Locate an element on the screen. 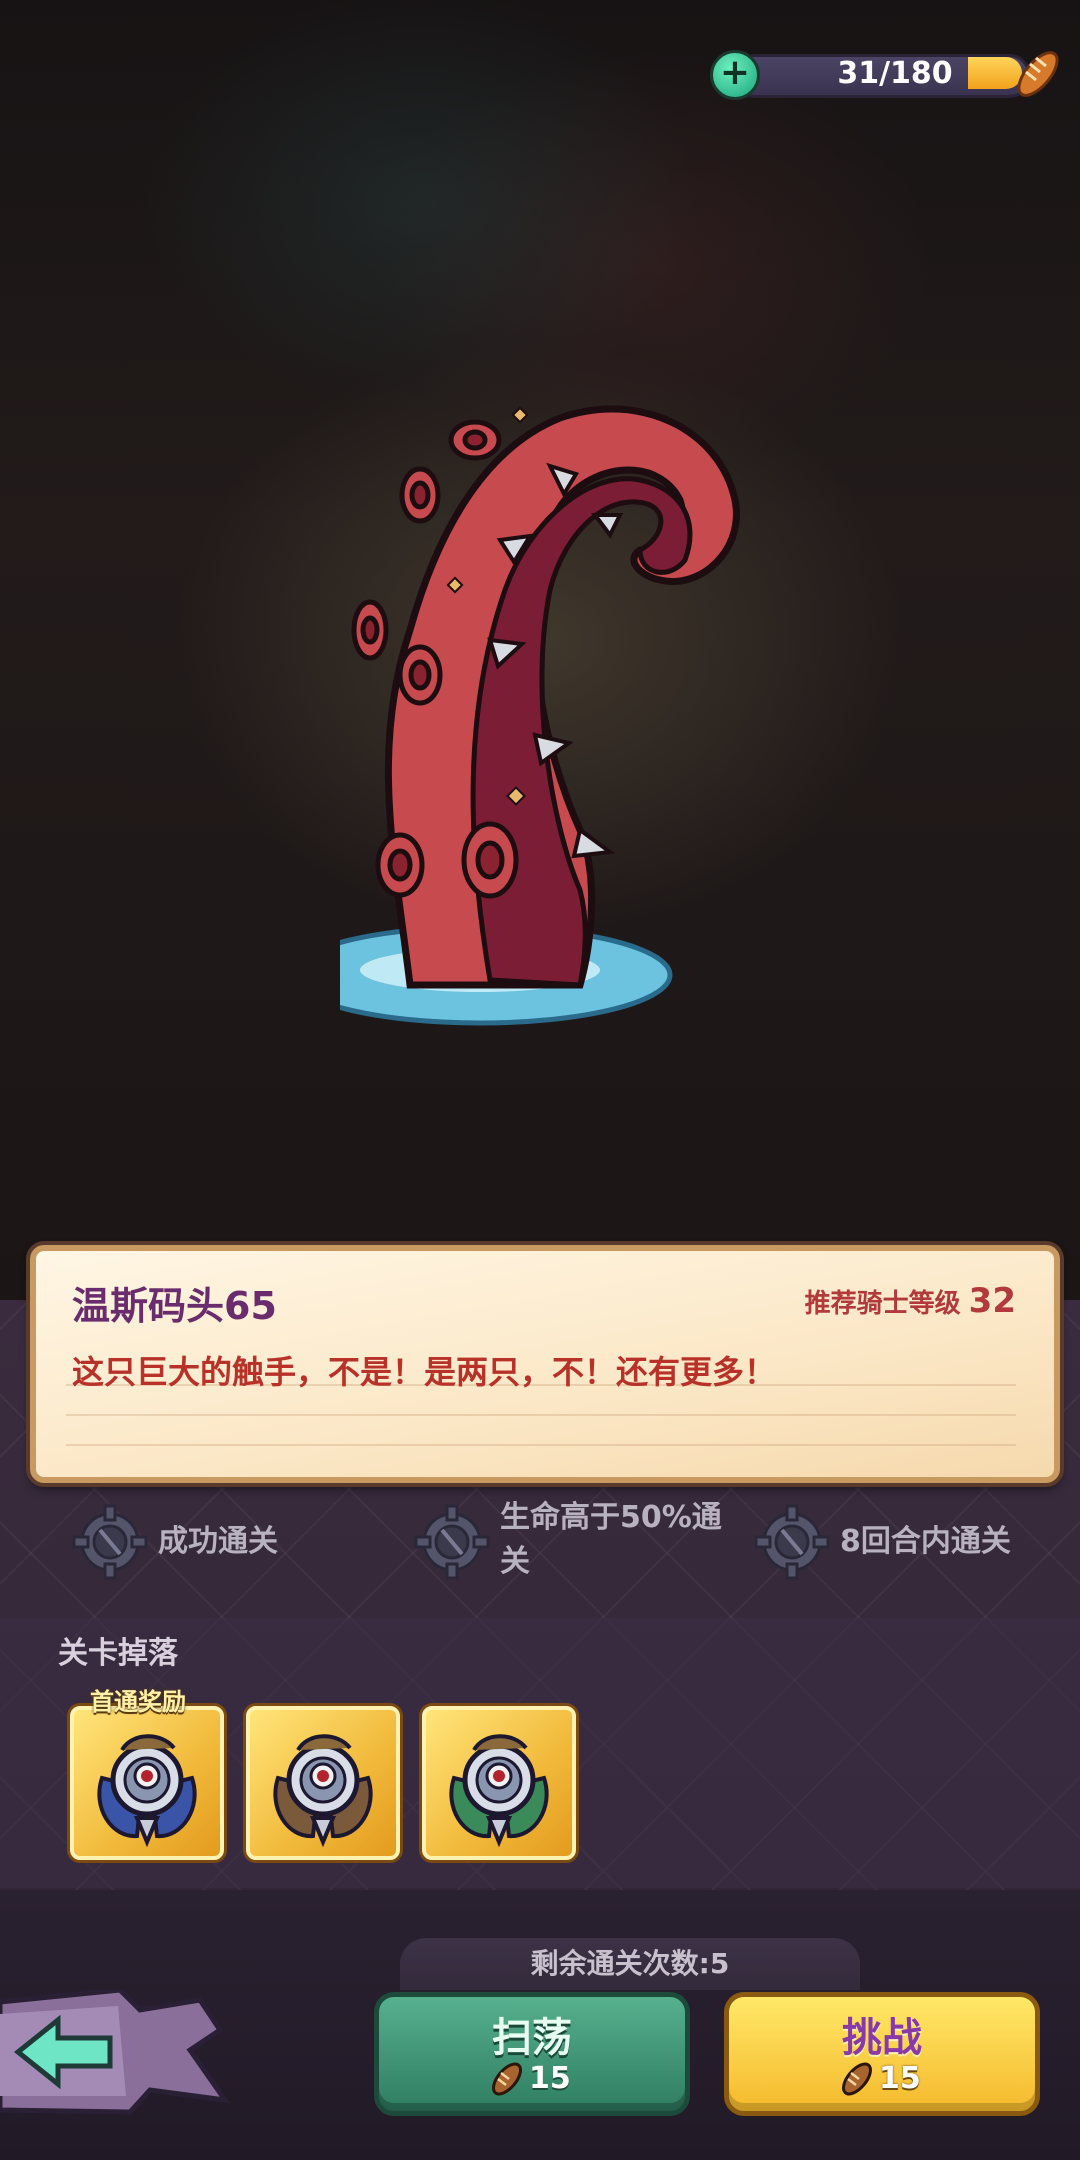 This screenshot has height=2160, width=1080. challenge-cost-value: 15 is located at coordinates (900, 2078).